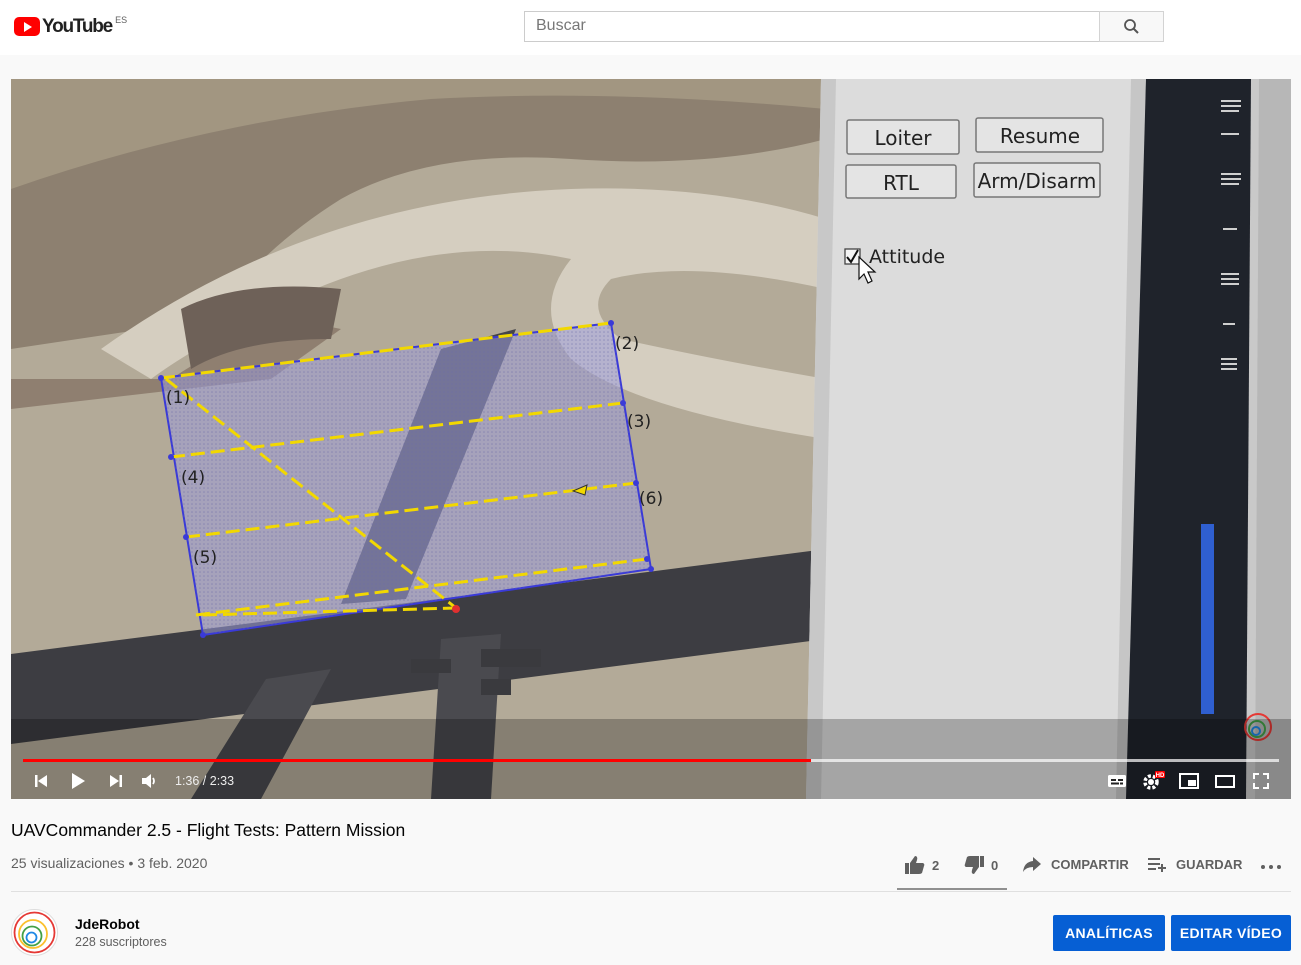  I want to click on more-actions-button, so click(1271, 866).